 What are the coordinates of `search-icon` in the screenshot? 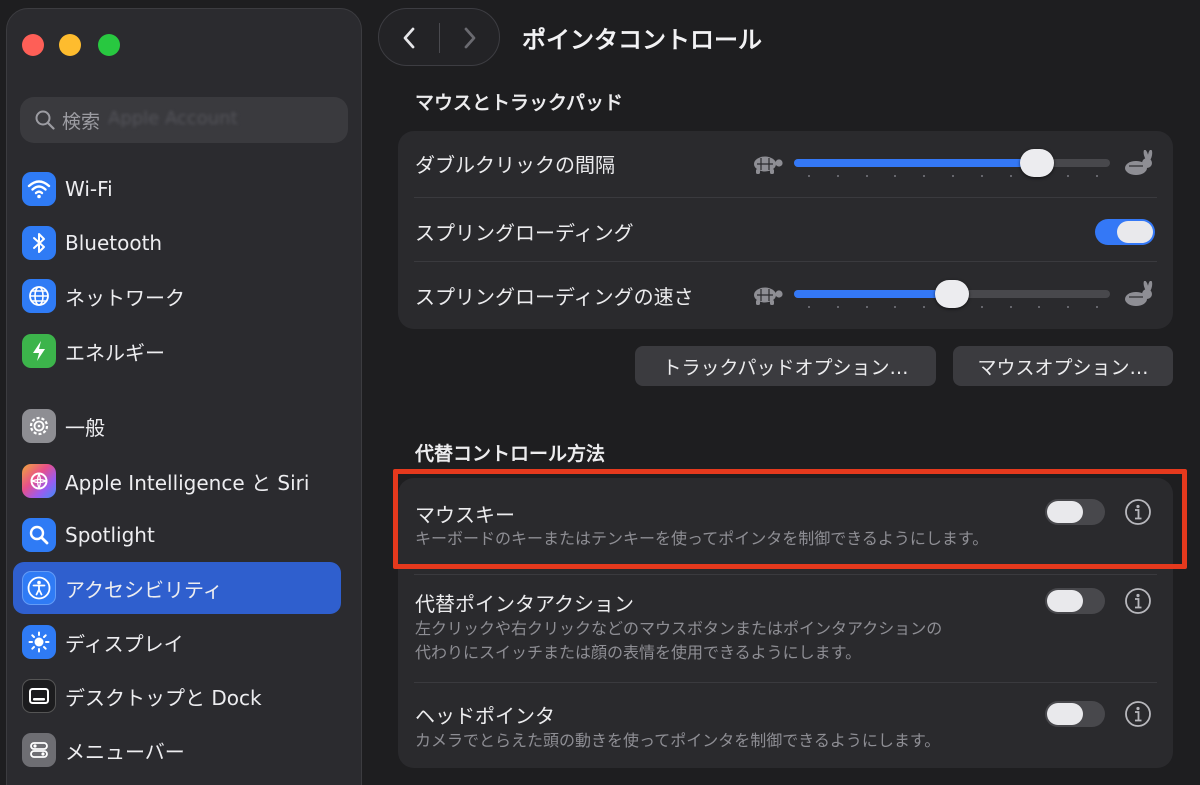 It's located at (45, 120).